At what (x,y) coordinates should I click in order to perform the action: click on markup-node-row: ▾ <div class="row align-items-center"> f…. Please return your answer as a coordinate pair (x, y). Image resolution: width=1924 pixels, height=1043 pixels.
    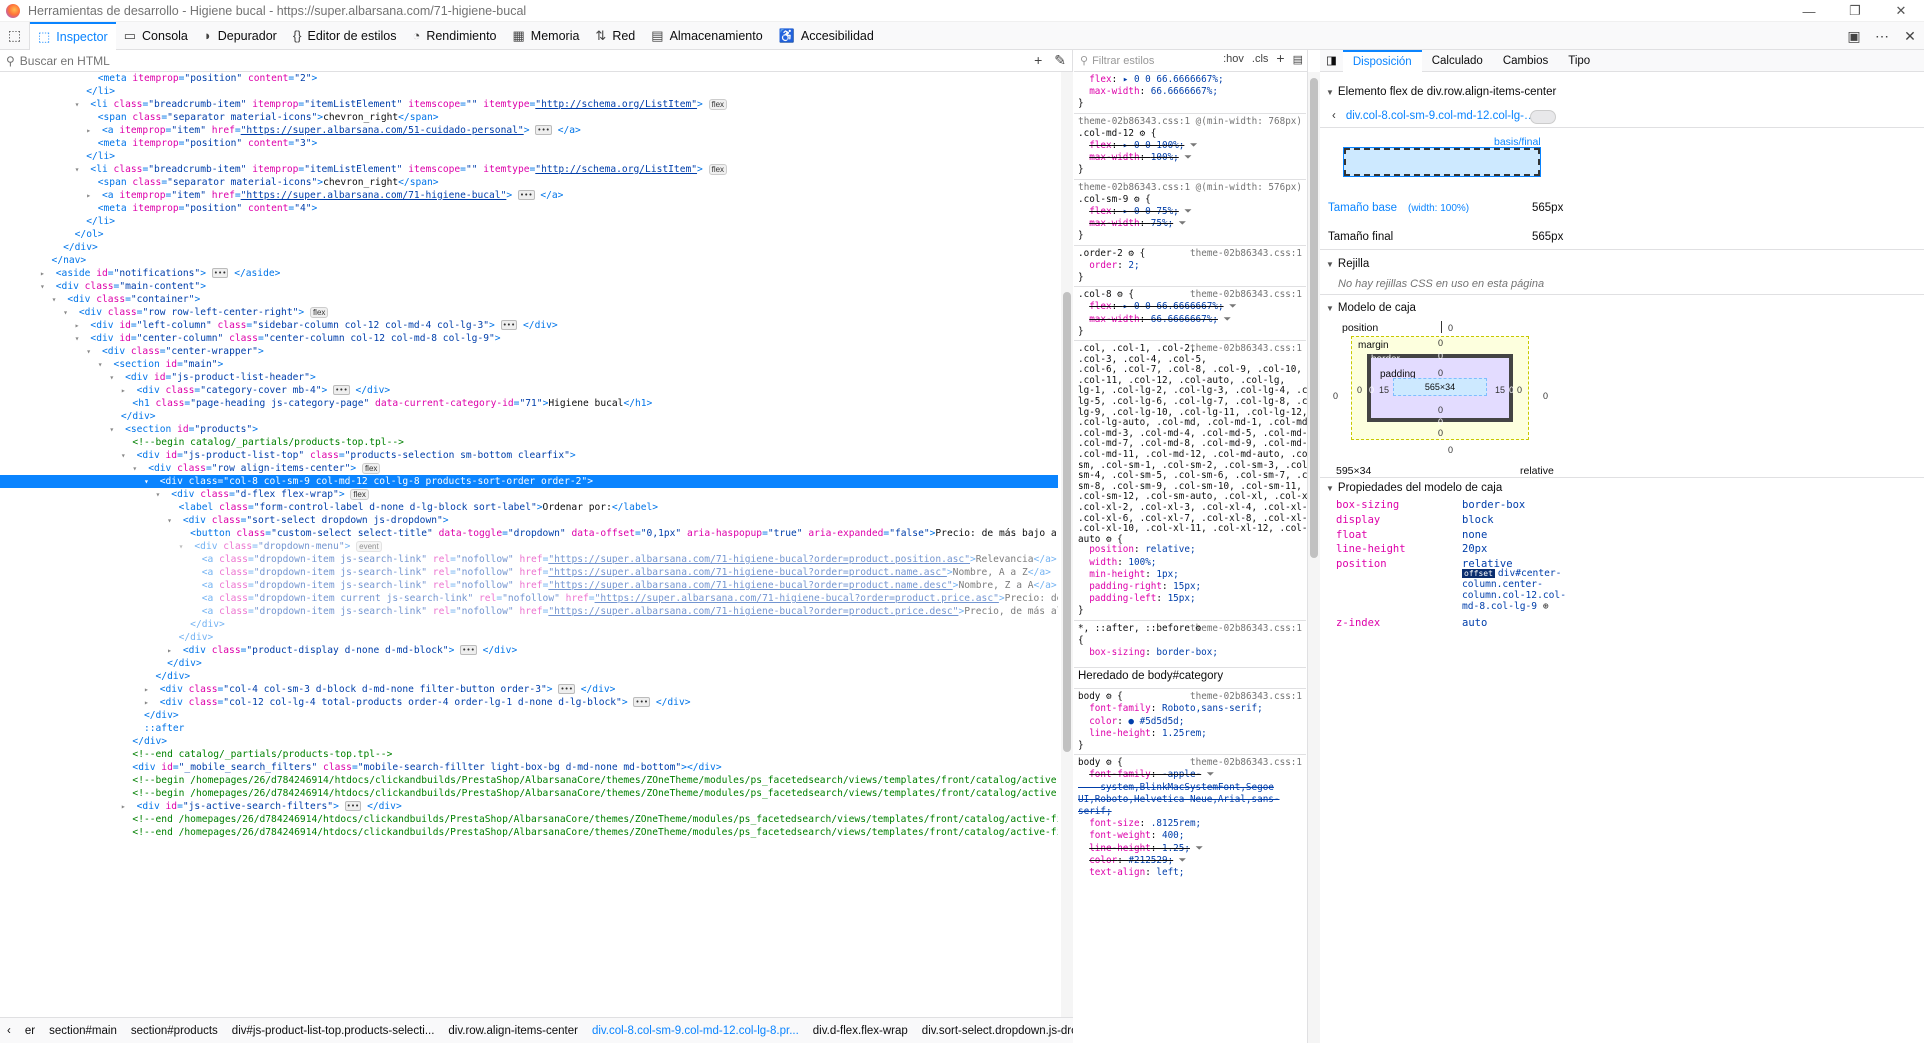
    Looking at the image, I should click on (529, 468).